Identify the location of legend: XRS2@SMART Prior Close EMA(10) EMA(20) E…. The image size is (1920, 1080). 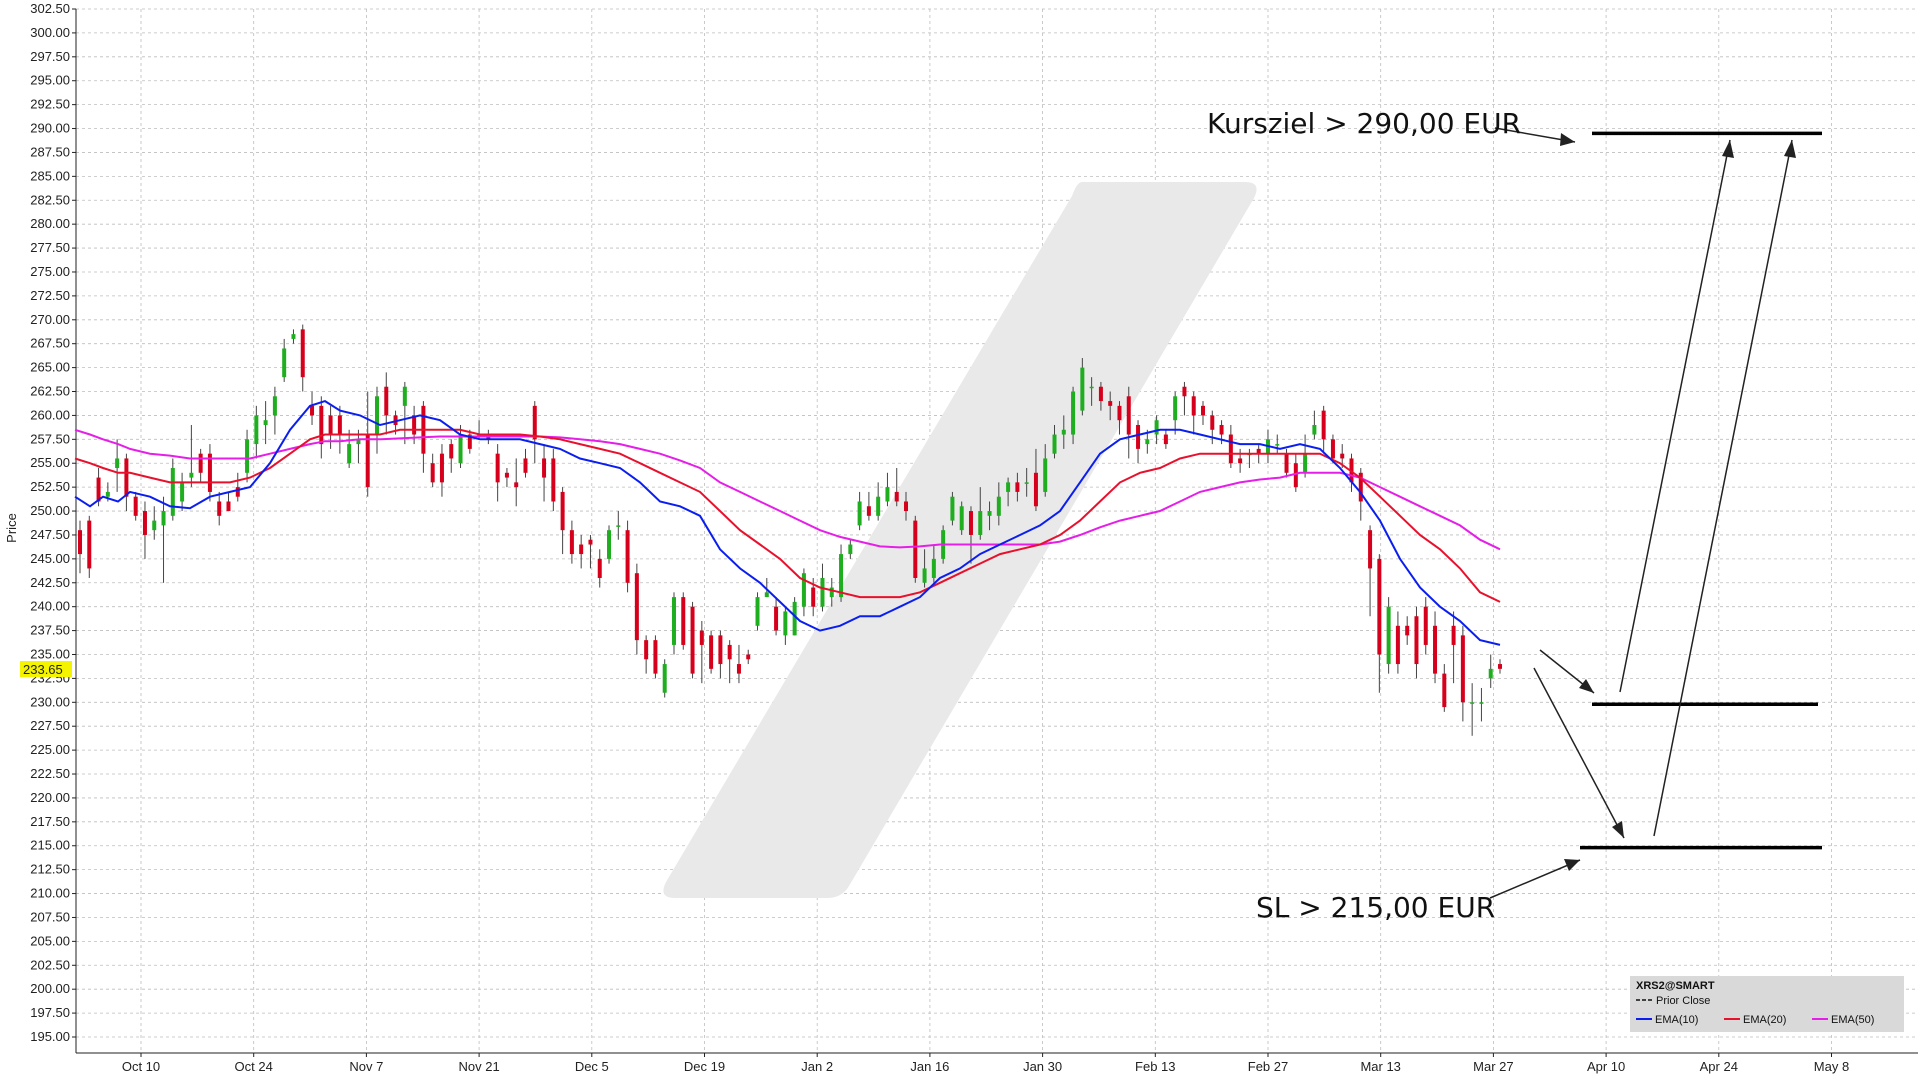
(1767, 1004).